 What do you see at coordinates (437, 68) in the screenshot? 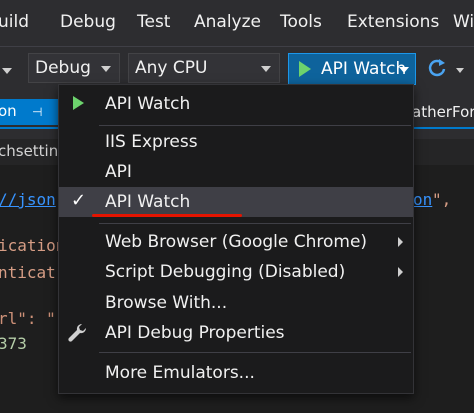
I see `refresh-icon` at bounding box center [437, 68].